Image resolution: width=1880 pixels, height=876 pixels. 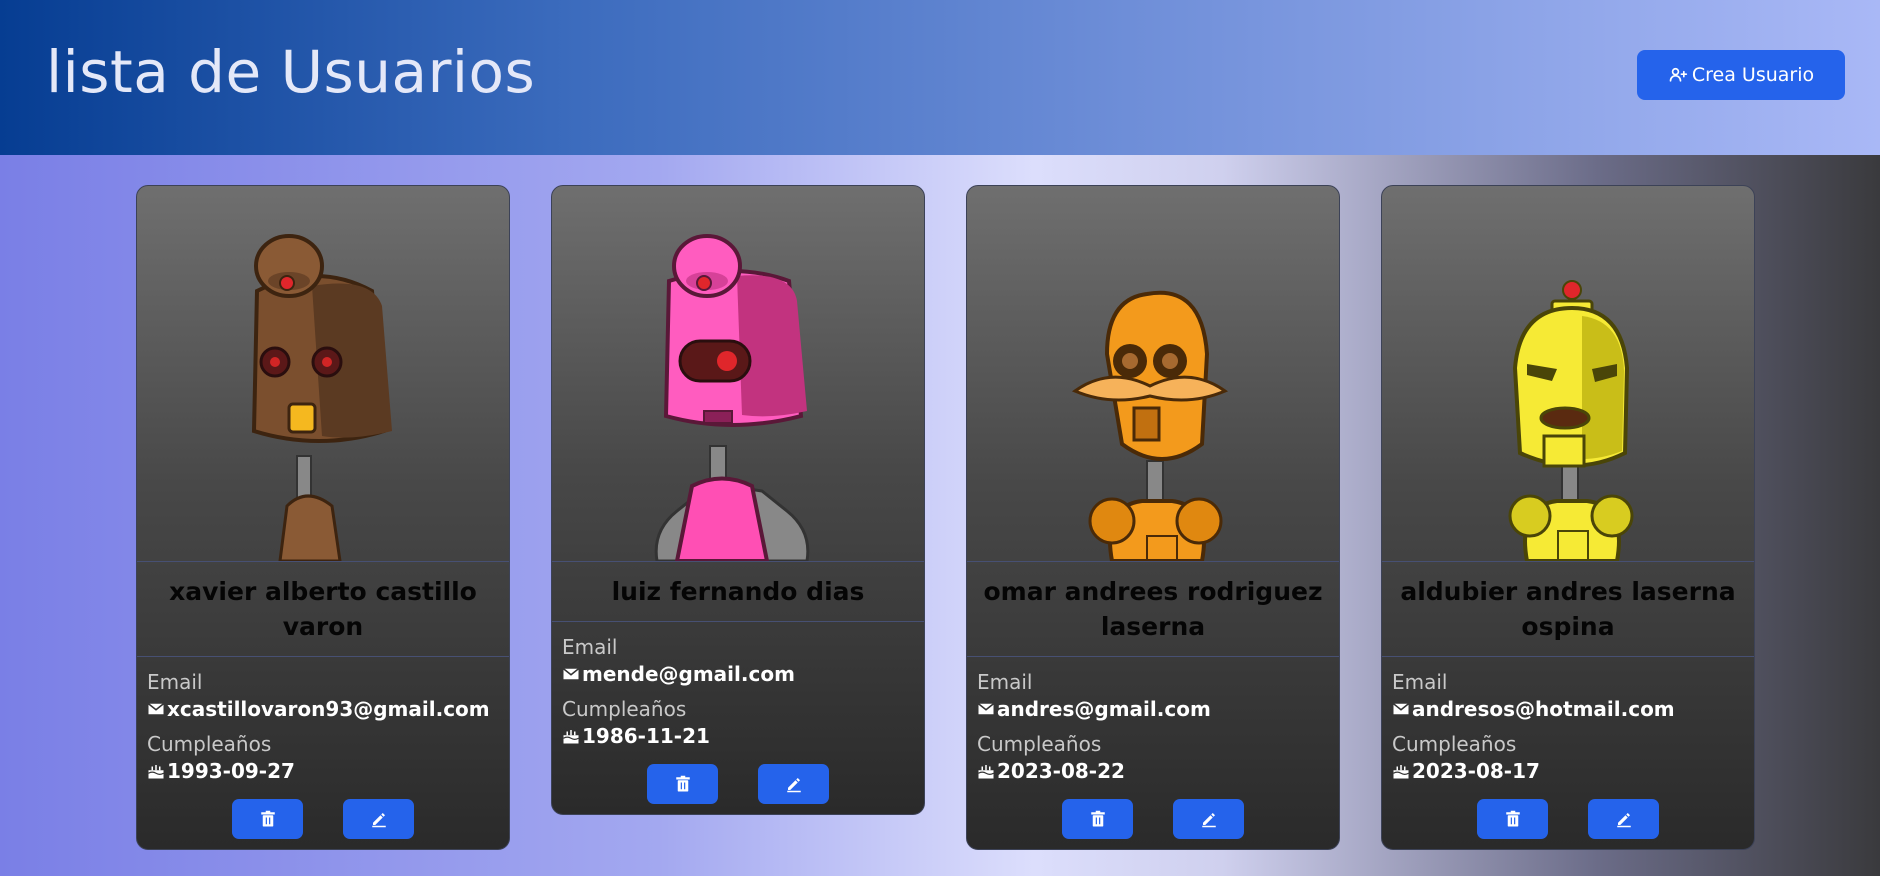 I want to click on birthday-text: 2023-08-22, so click(x=1061, y=771).